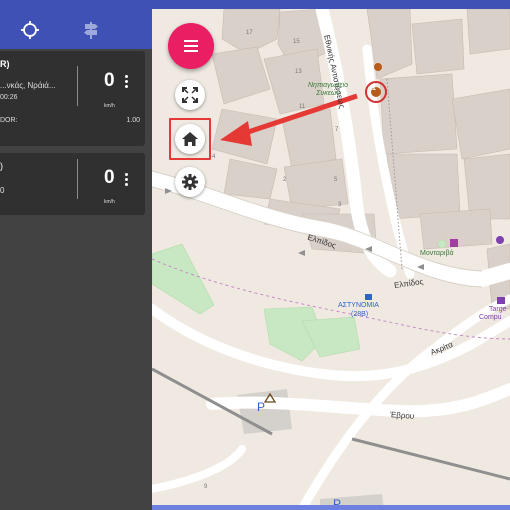 This screenshot has width=510, height=510. Describe the element at coordinates (285, 180) in the screenshot. I see `house-number: 2` at that location.